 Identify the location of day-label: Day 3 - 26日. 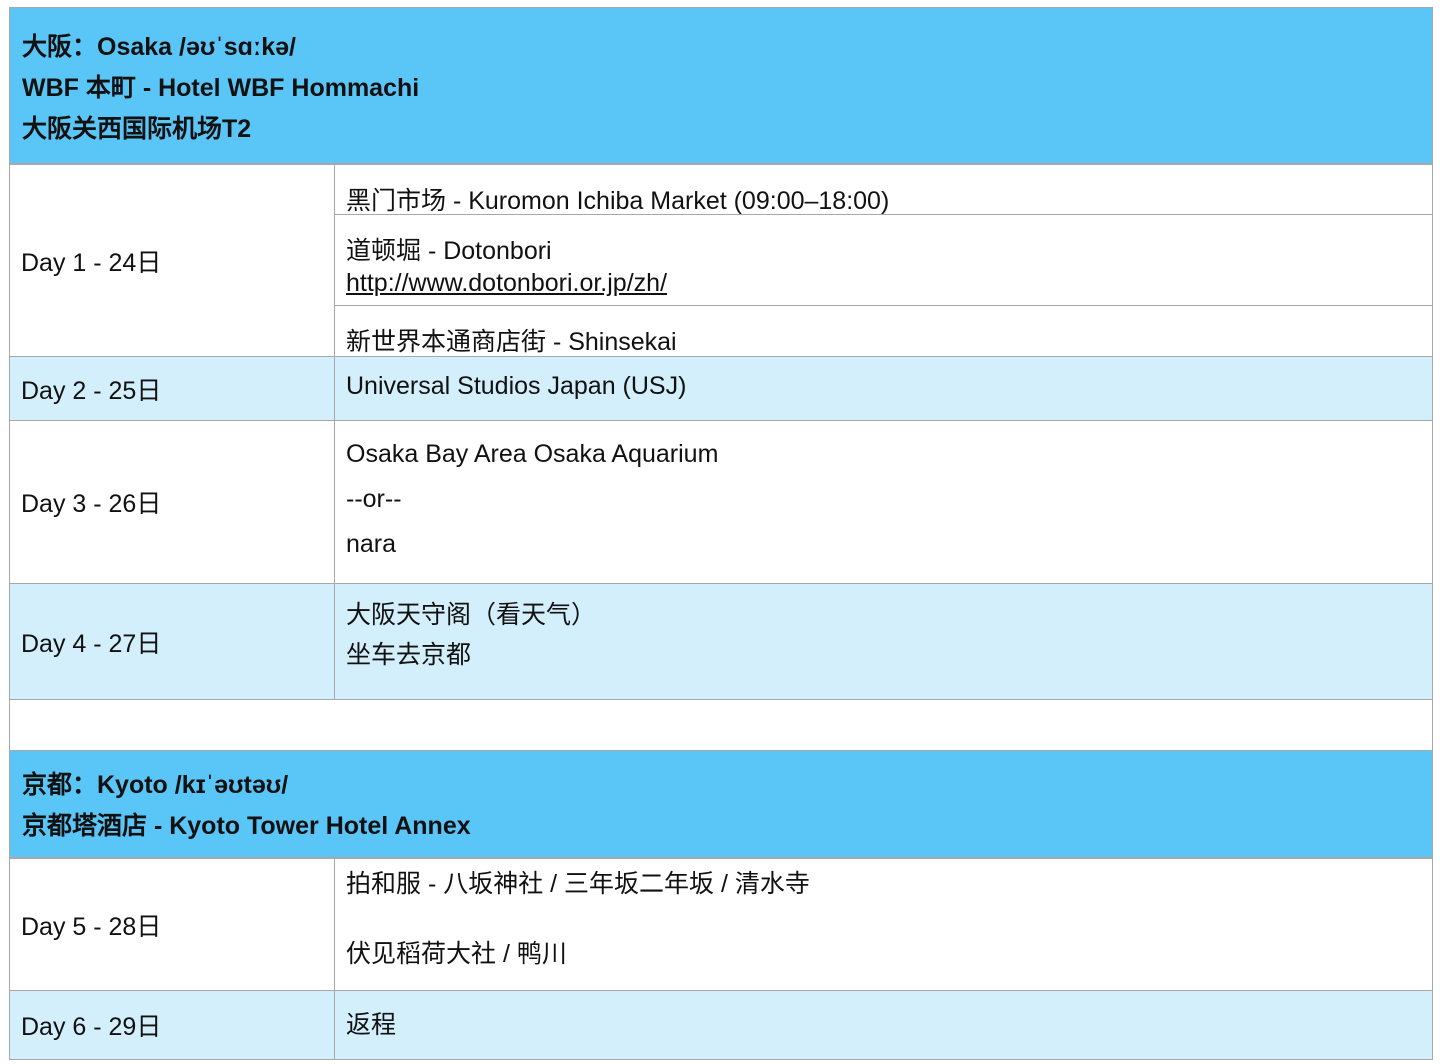
(172, 502).